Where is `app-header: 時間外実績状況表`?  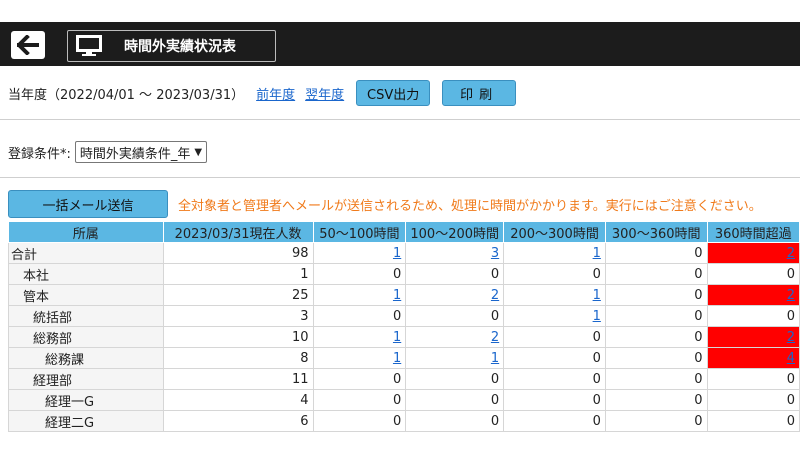 app-header: 時間外実績状況表 is located at coordinates (400, 44).